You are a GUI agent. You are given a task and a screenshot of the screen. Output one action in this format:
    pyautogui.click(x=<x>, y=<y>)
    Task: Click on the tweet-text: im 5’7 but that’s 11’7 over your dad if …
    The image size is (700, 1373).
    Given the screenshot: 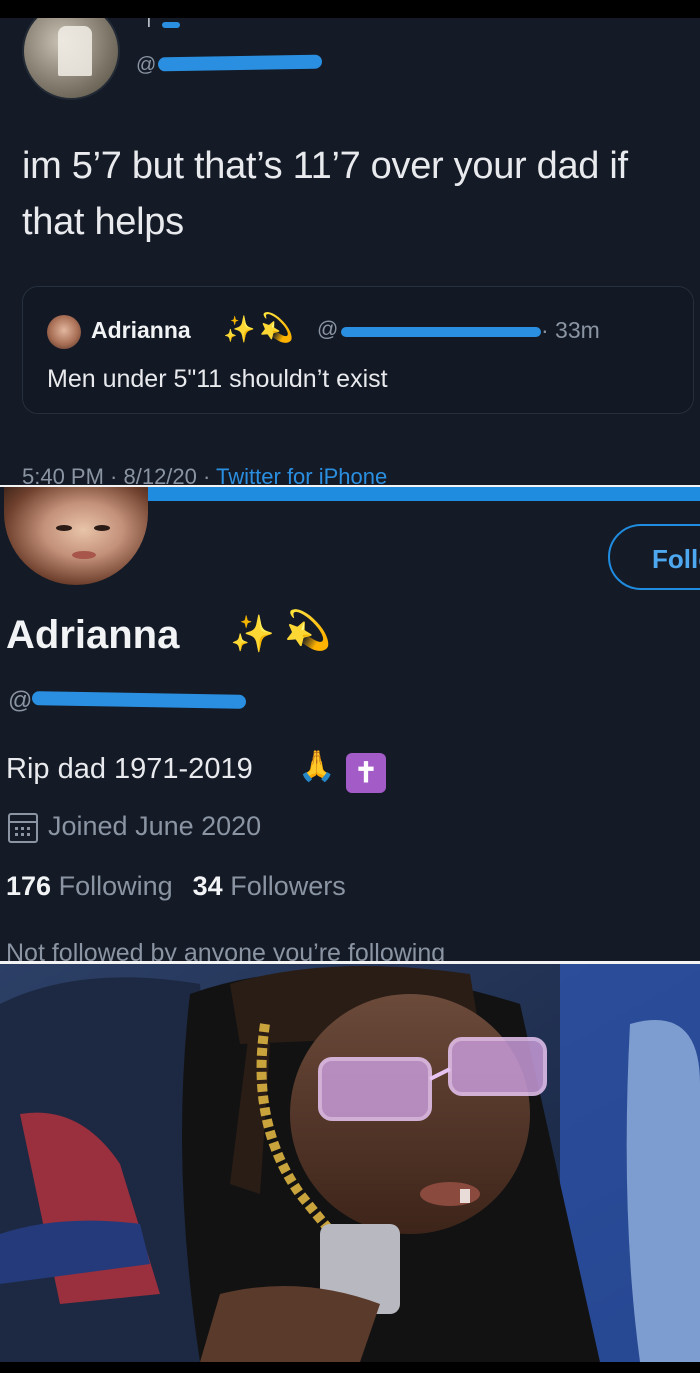 What is the action you would take?
    pyautogui.click(x=325, y=194)
    